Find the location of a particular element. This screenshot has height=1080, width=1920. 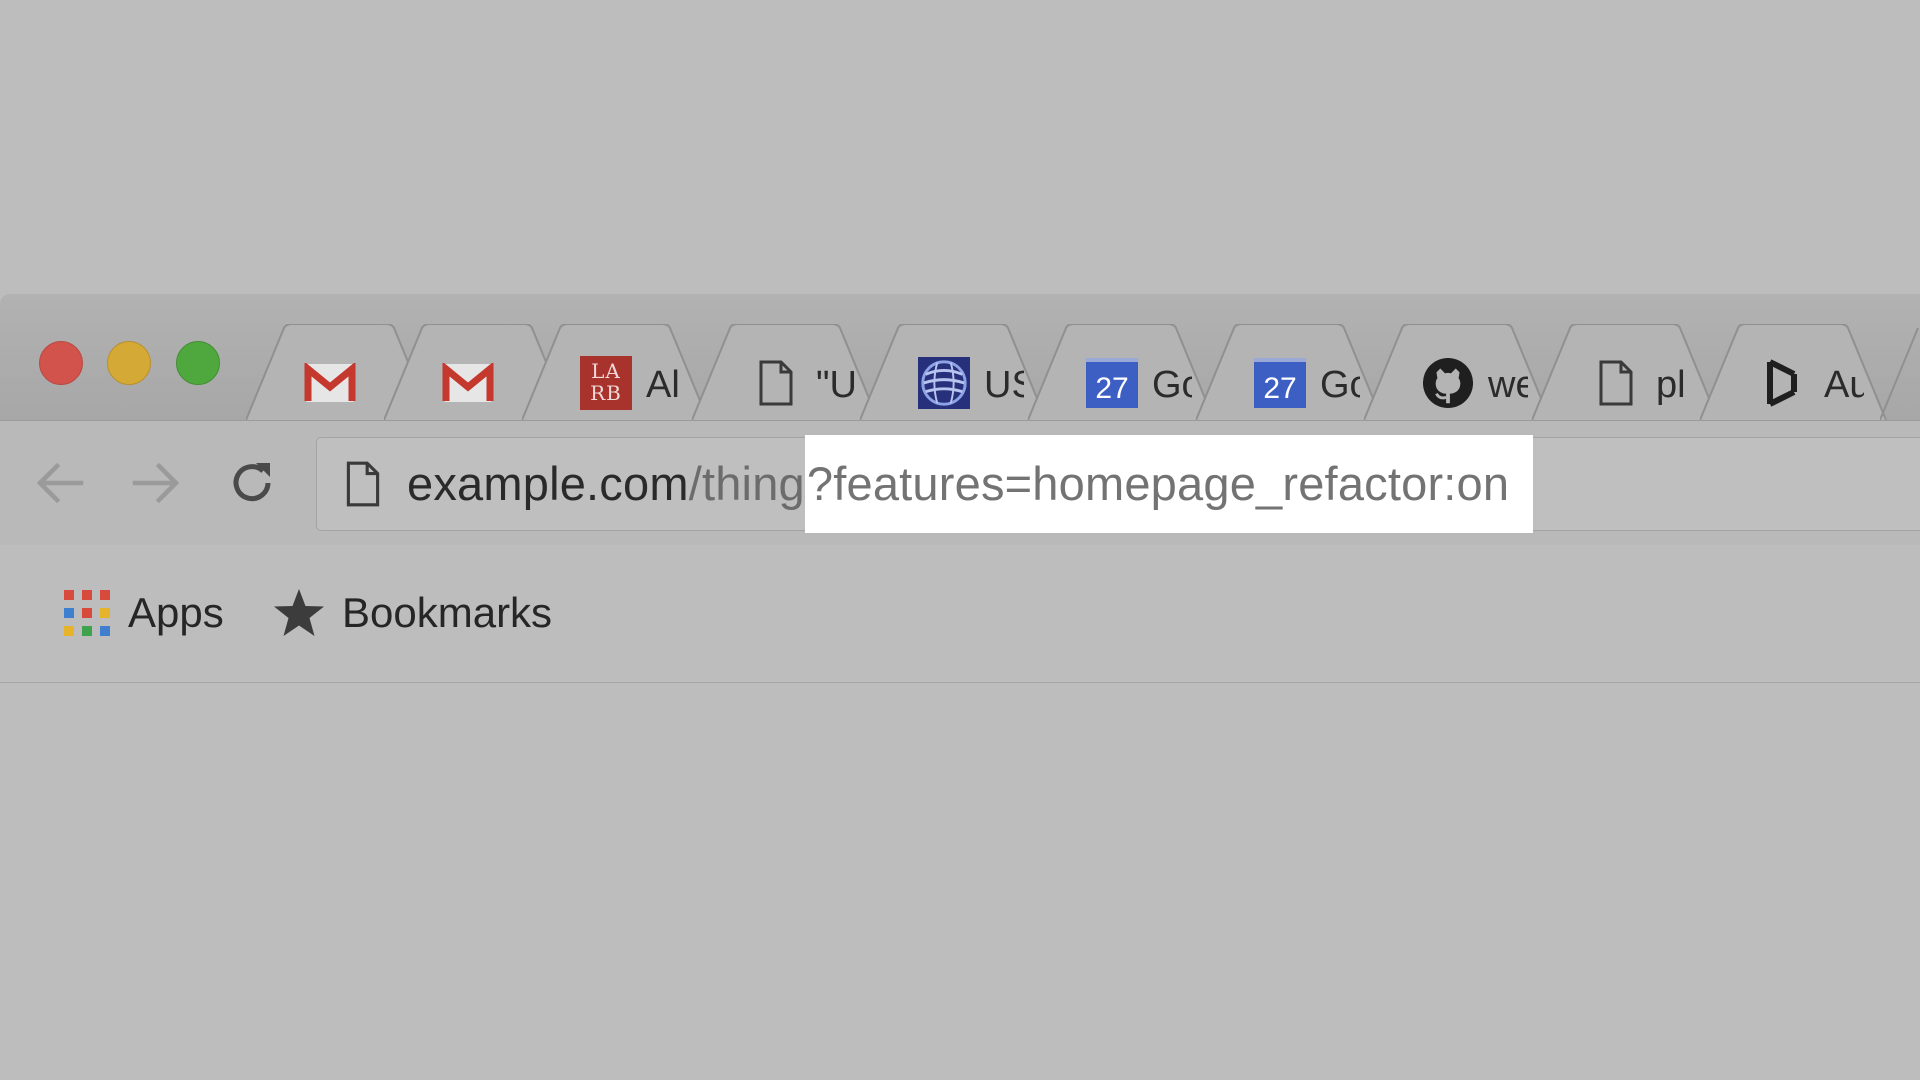

tab: LA RB Al is located at coordinates (618, 372).